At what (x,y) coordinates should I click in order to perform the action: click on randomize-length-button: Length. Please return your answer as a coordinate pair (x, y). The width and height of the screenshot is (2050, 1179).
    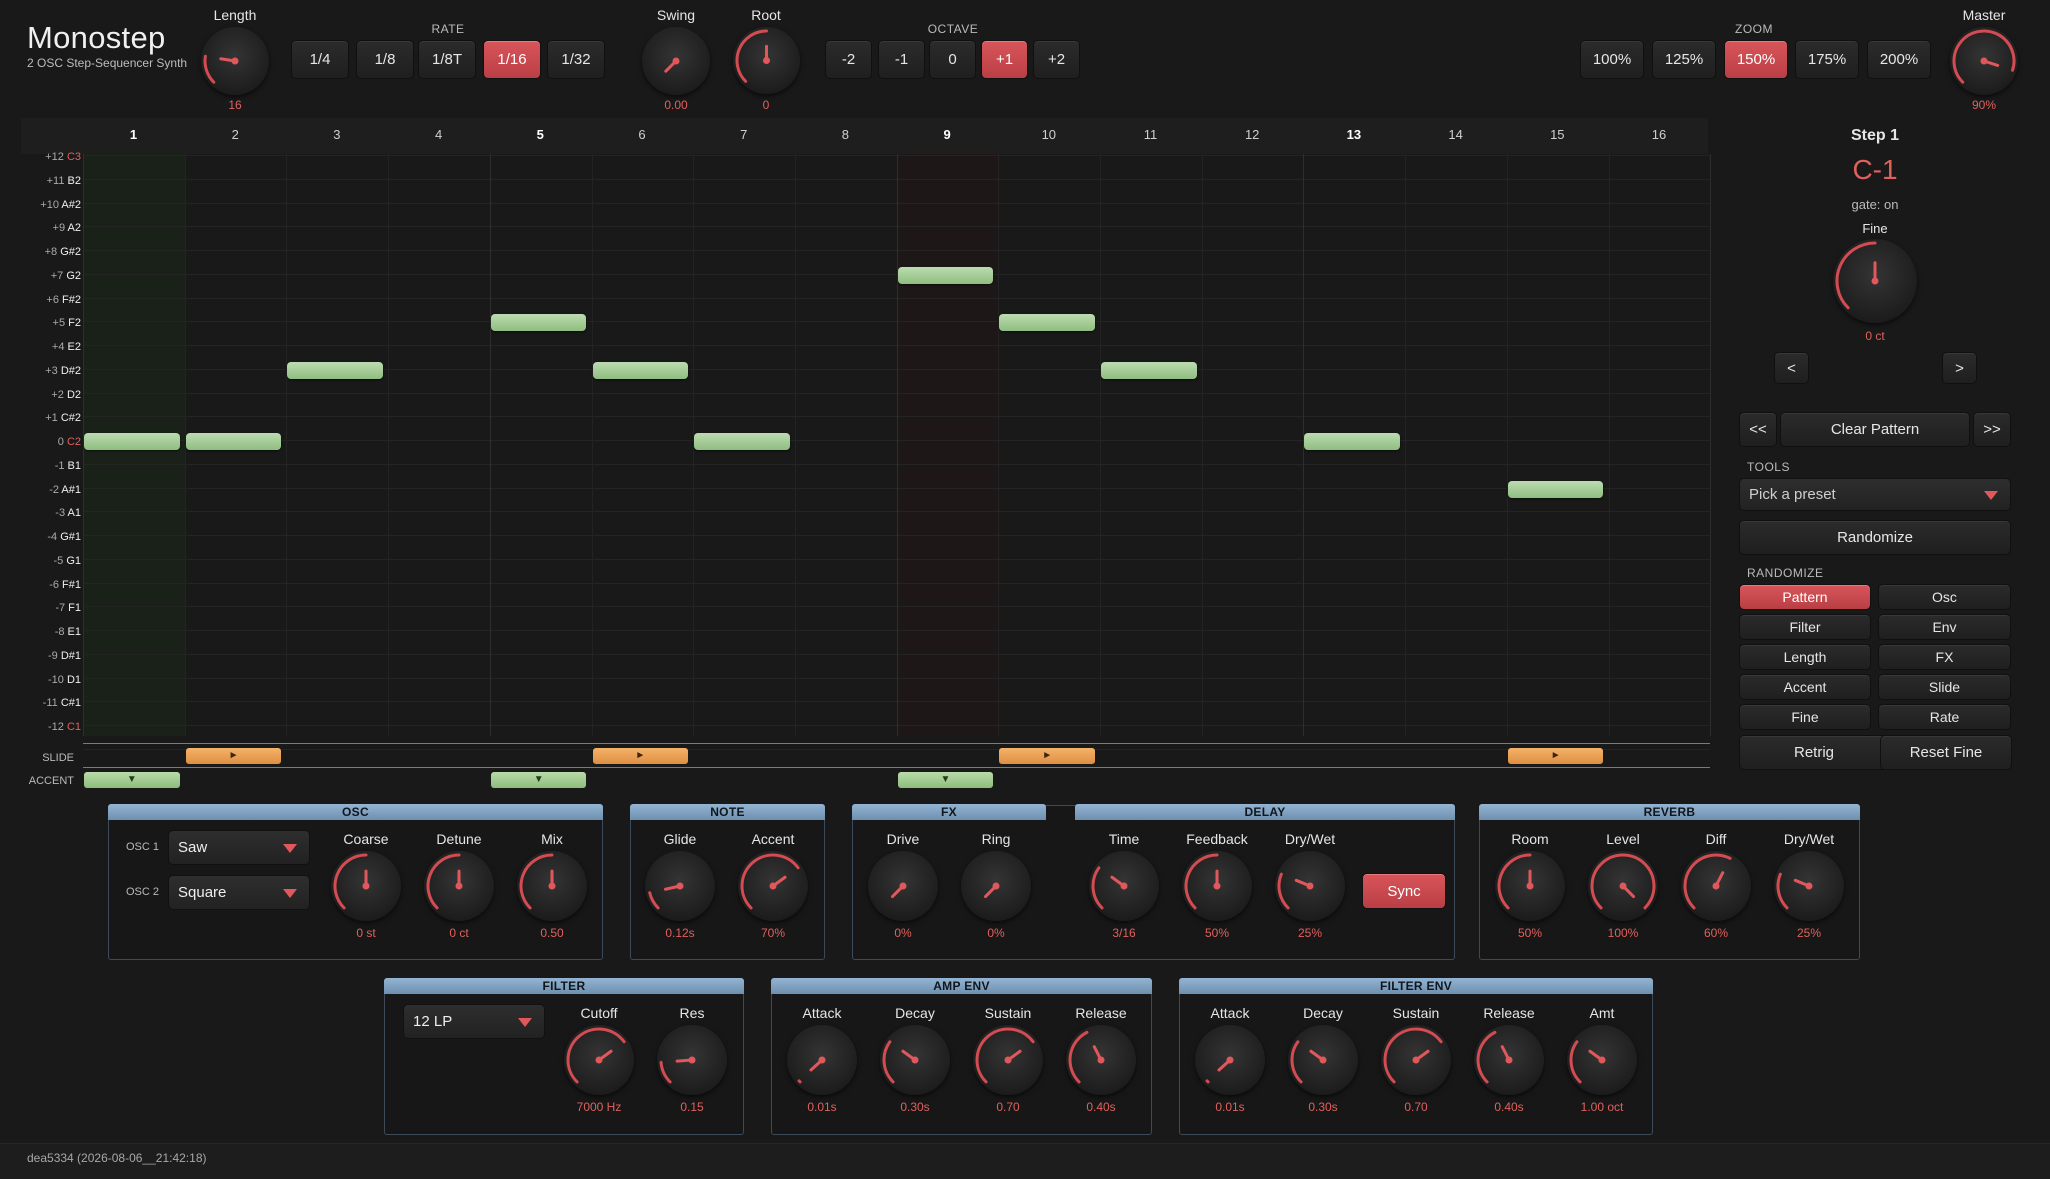
    Looking at the image, I should click on (1805, 657).